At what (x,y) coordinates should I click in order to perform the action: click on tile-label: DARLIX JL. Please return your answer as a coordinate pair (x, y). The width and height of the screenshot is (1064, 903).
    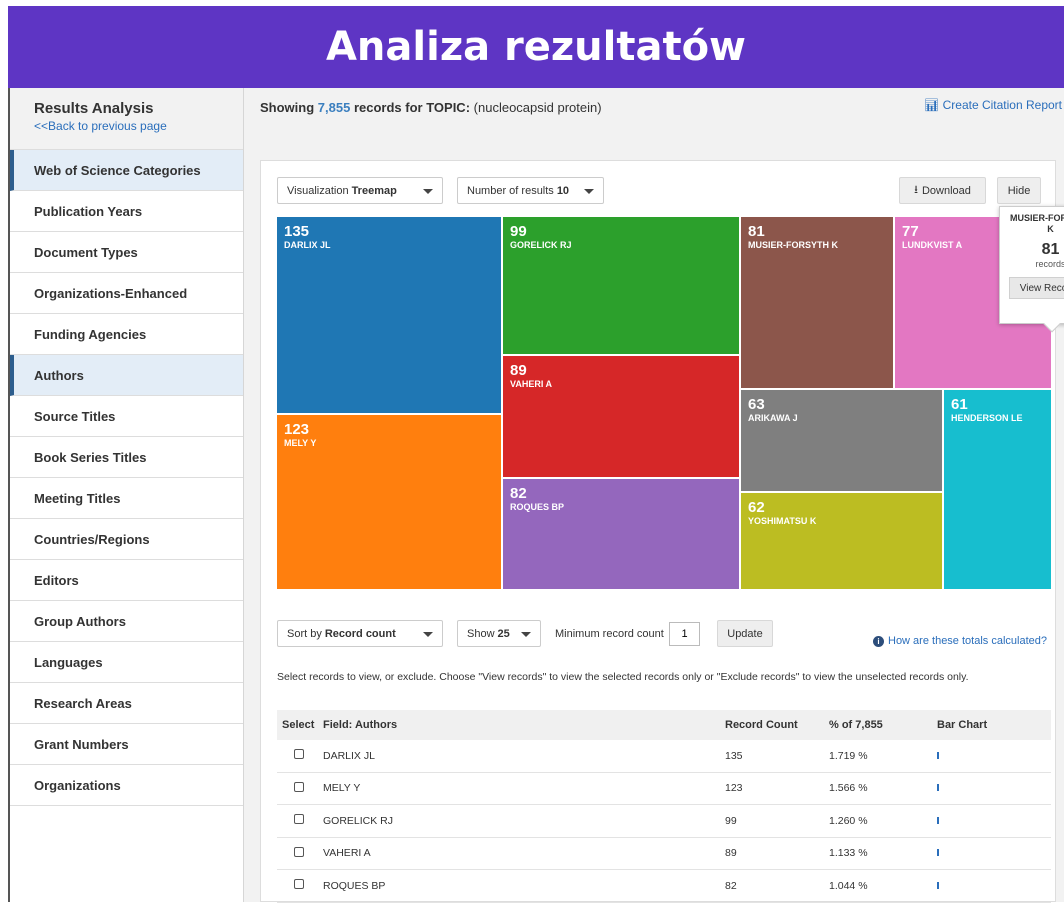
    Looking at the image, I should click on (392, 245).